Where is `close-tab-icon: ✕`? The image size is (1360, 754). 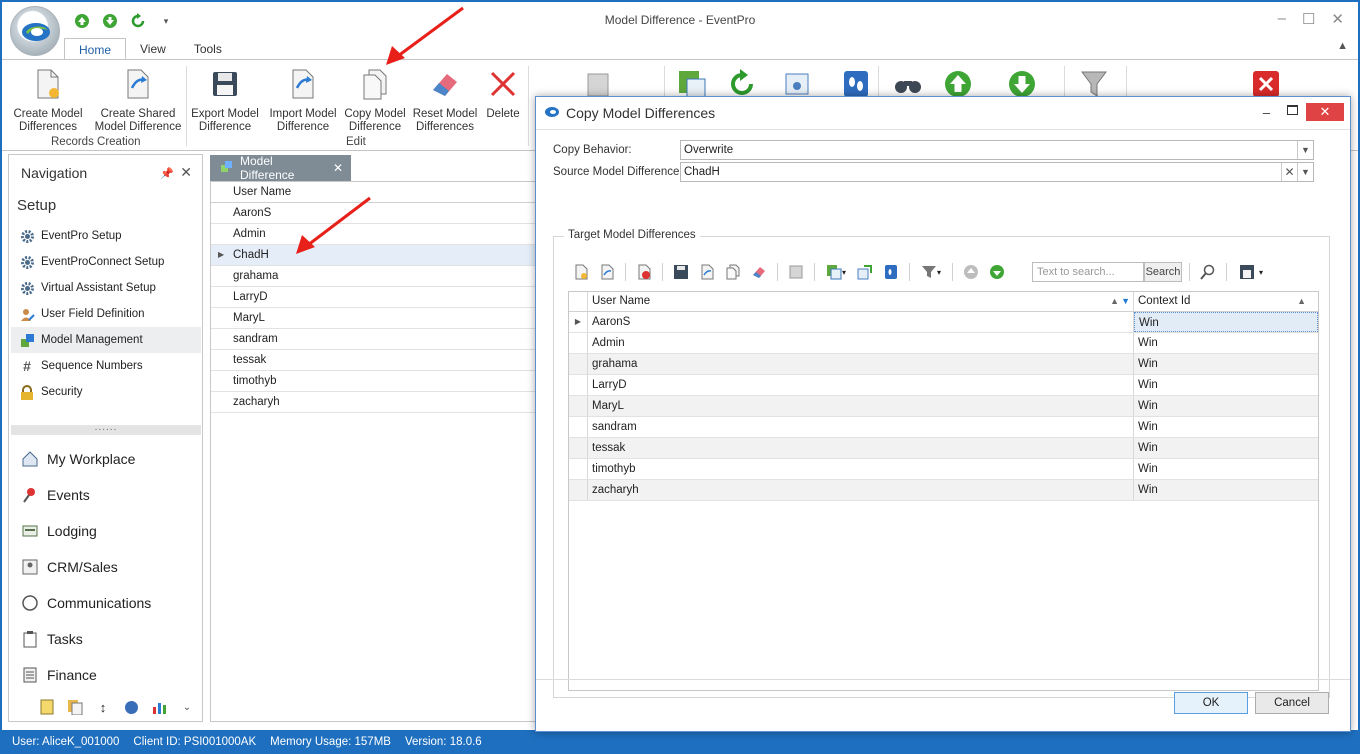 close-tab-icon: ✕ is located at coordinates (338, 168).